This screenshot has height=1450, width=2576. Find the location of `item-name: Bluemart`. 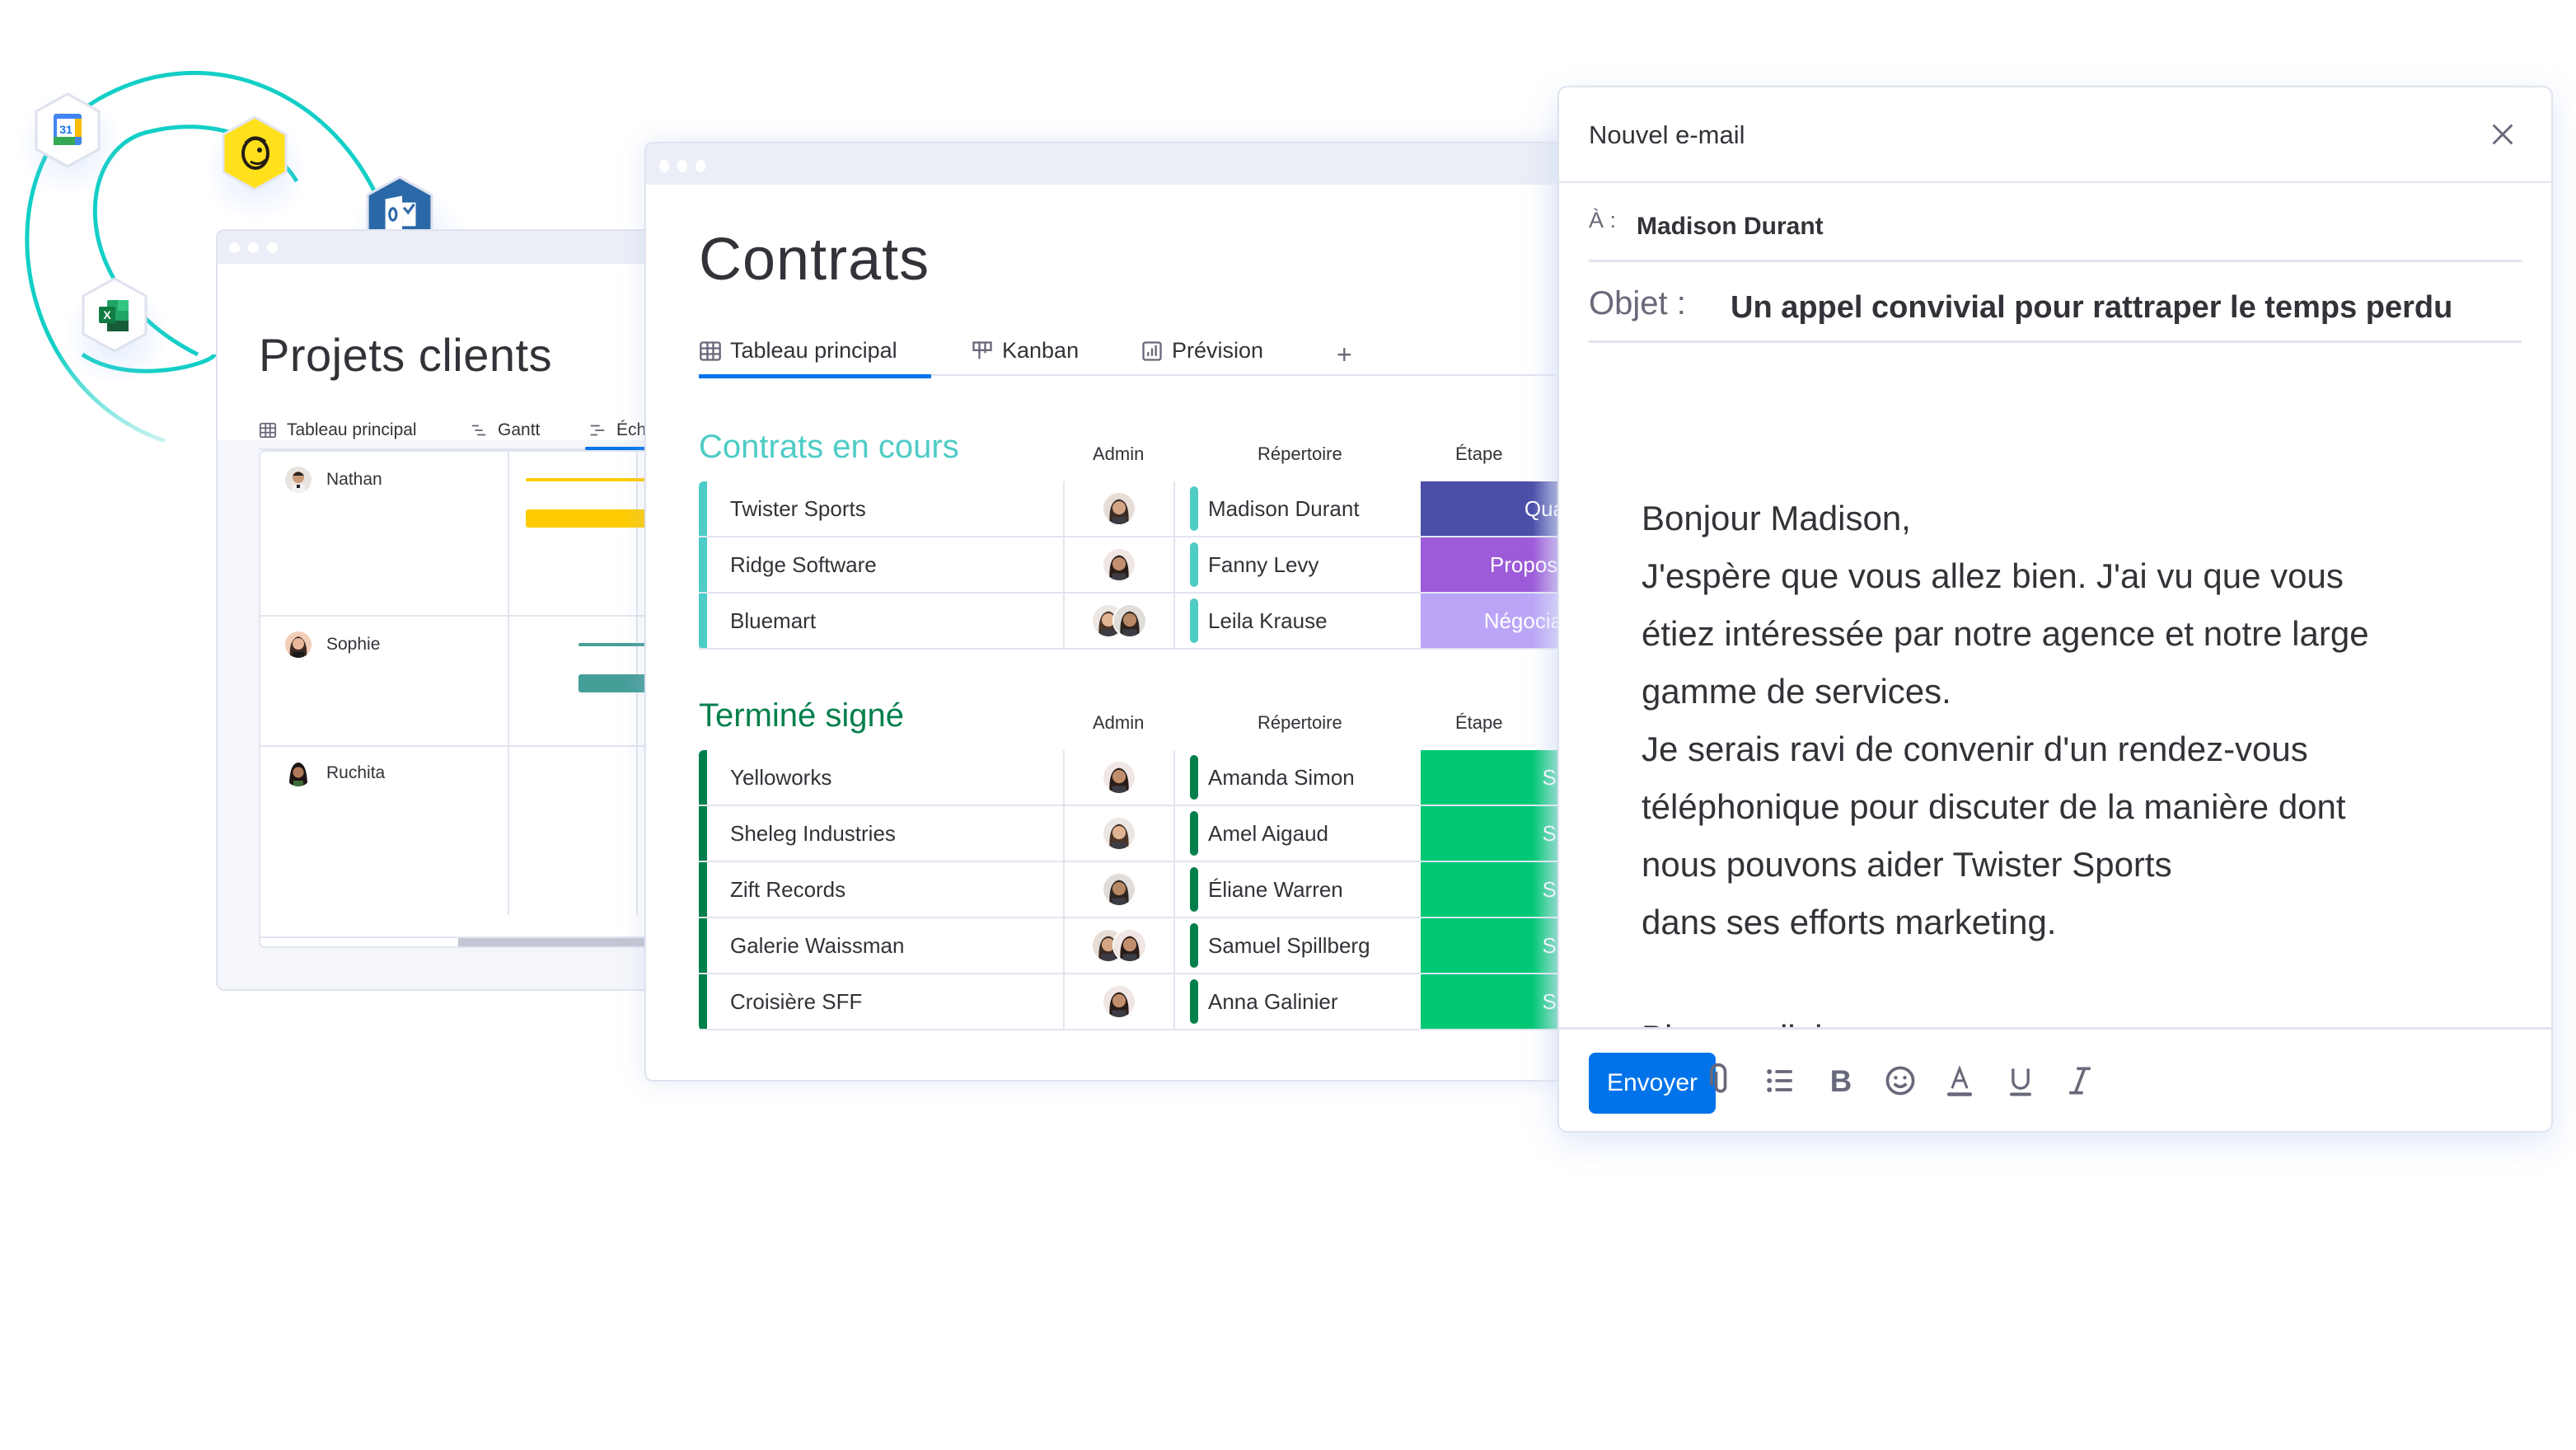

item-name: Bluemart is located at coordinates (887, 621).